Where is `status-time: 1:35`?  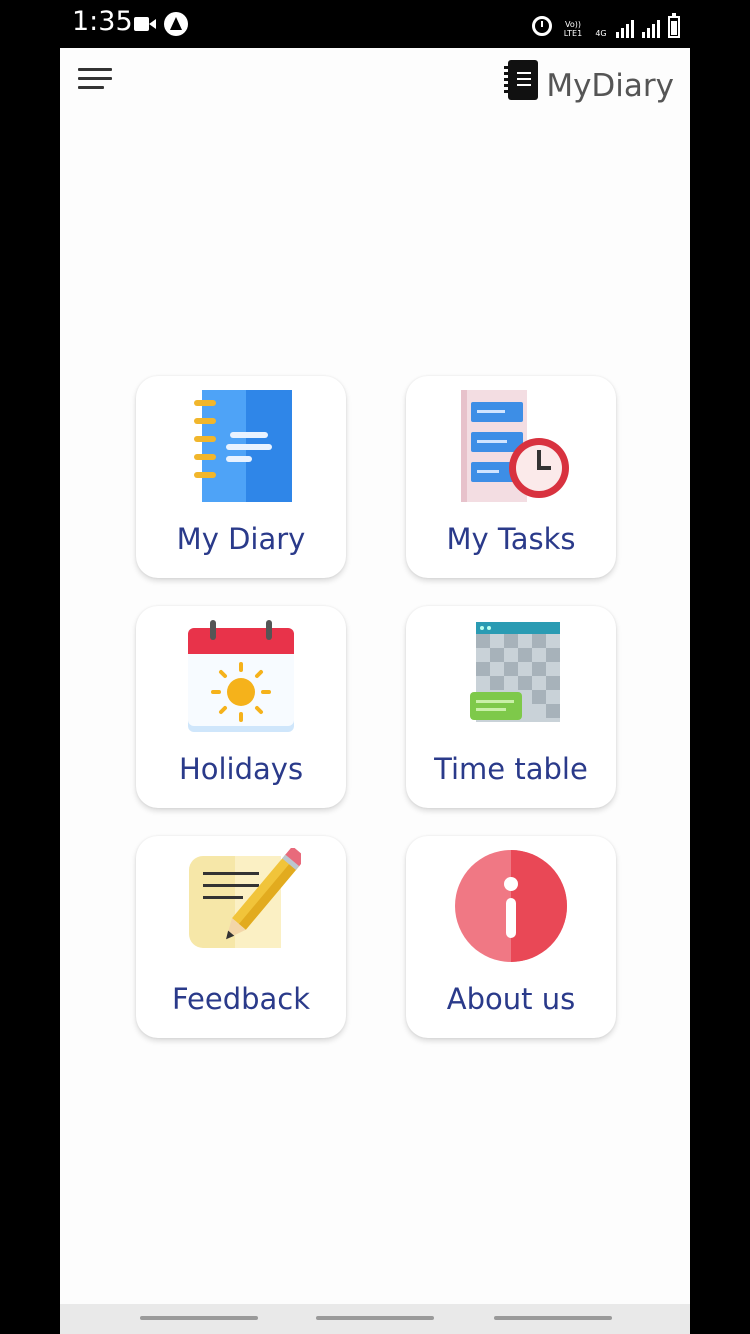
status-time: 1:35 is located at coordinates (102, 21).